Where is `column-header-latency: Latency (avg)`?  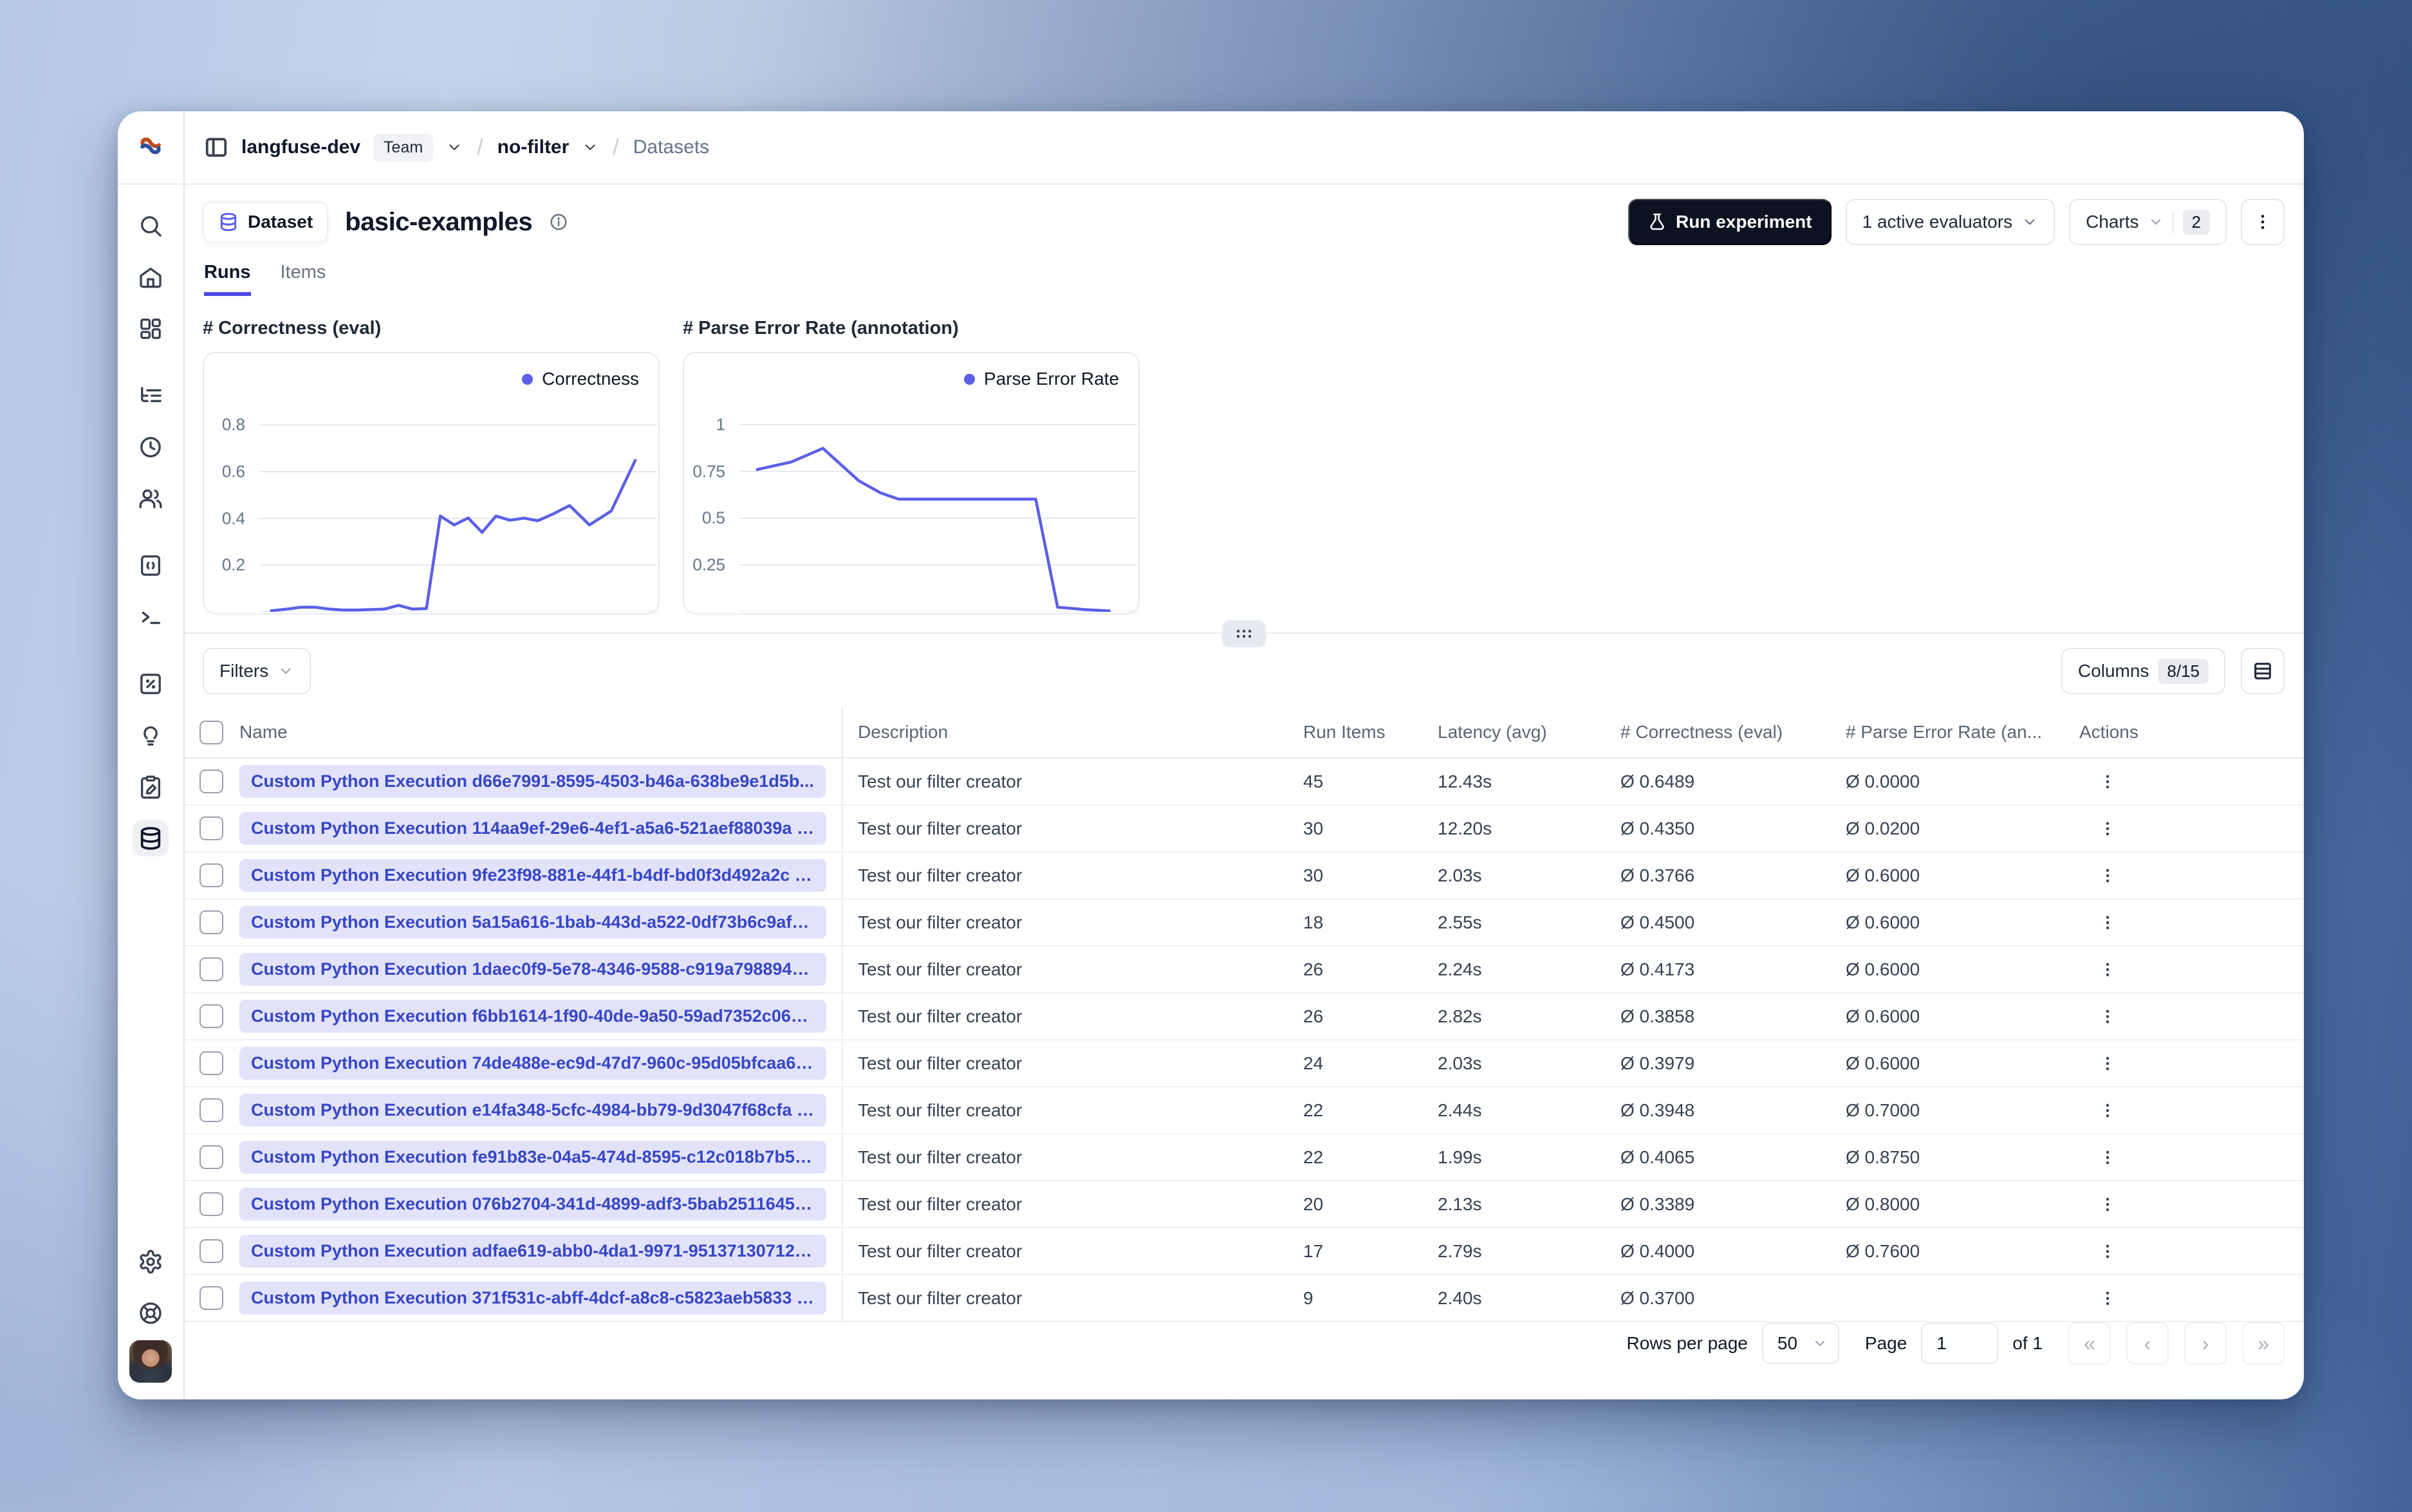 column-header-latency: Latency (avg) is located at coordinates (1529, 732).